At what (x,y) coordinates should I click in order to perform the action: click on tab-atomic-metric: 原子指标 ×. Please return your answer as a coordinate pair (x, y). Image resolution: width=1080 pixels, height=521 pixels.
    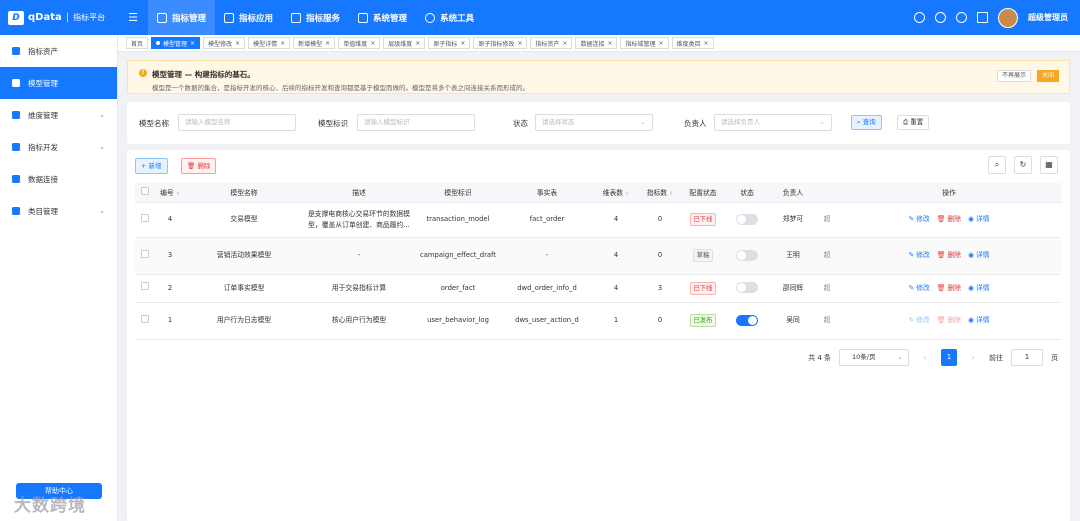
    Looking at the image, I should click on (449, 43).